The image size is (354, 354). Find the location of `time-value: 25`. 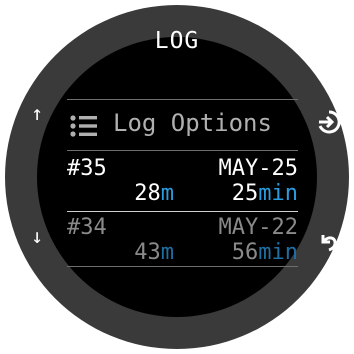

time-value: 25 is located at coordinates (245, 193).